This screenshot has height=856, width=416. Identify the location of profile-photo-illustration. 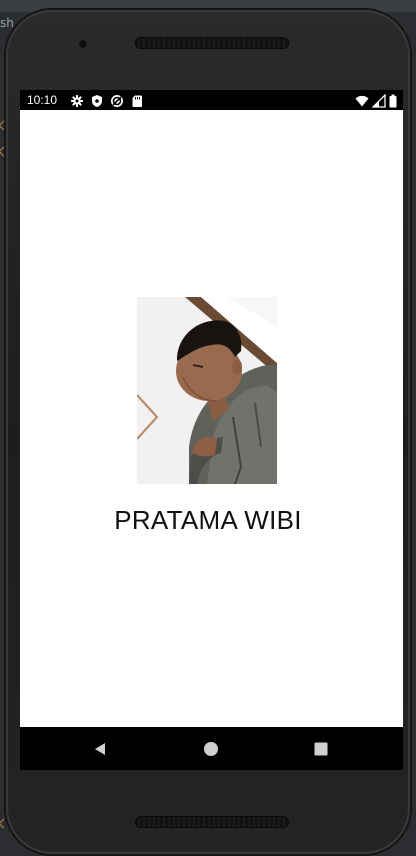
(207, 390).